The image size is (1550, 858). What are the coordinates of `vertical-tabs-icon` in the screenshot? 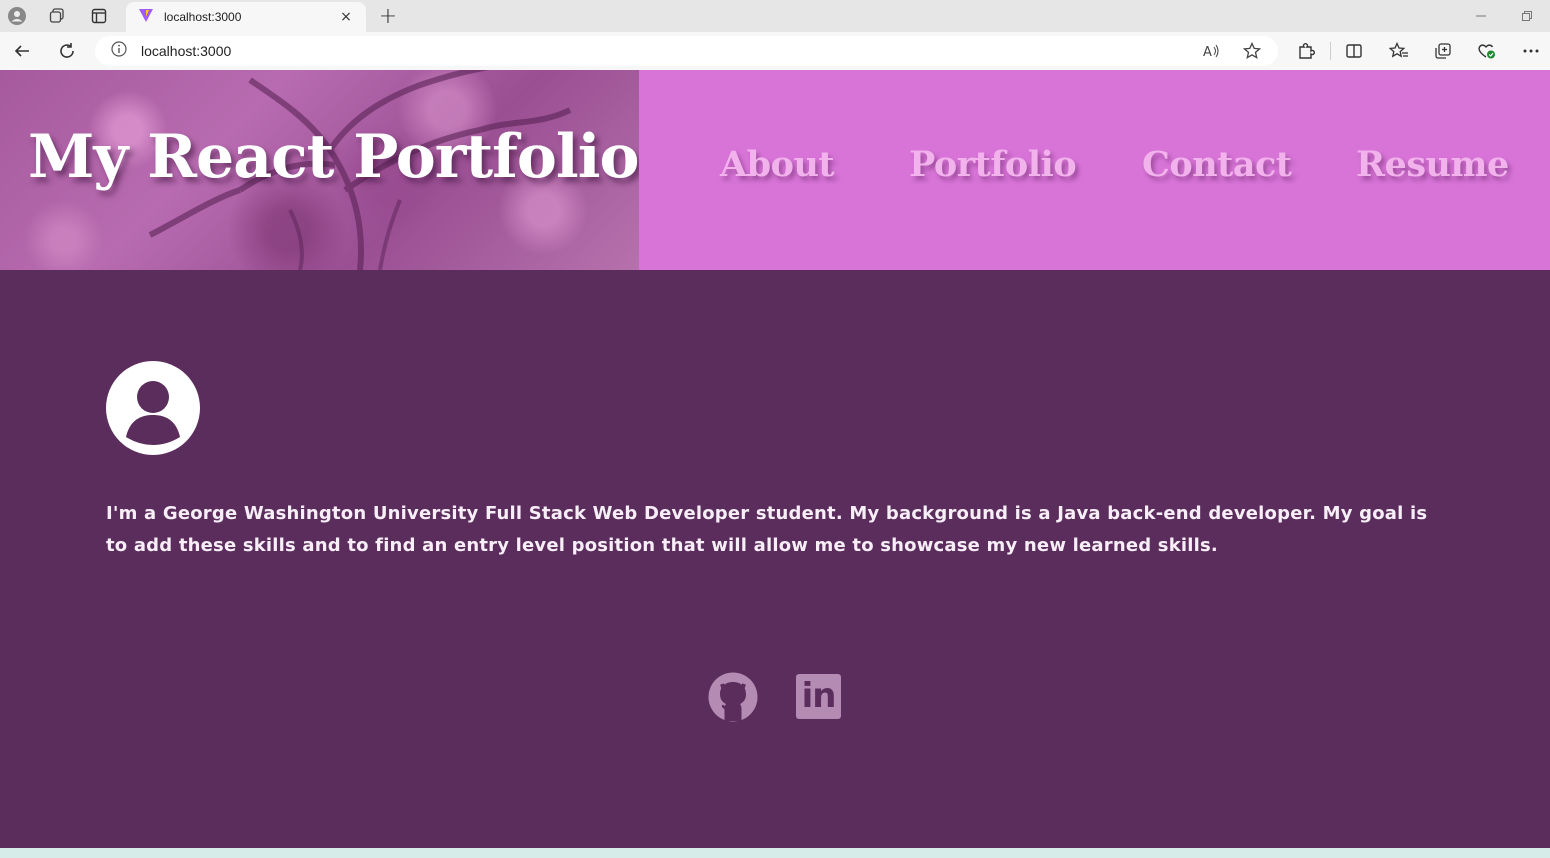 It's located at (99, 16).